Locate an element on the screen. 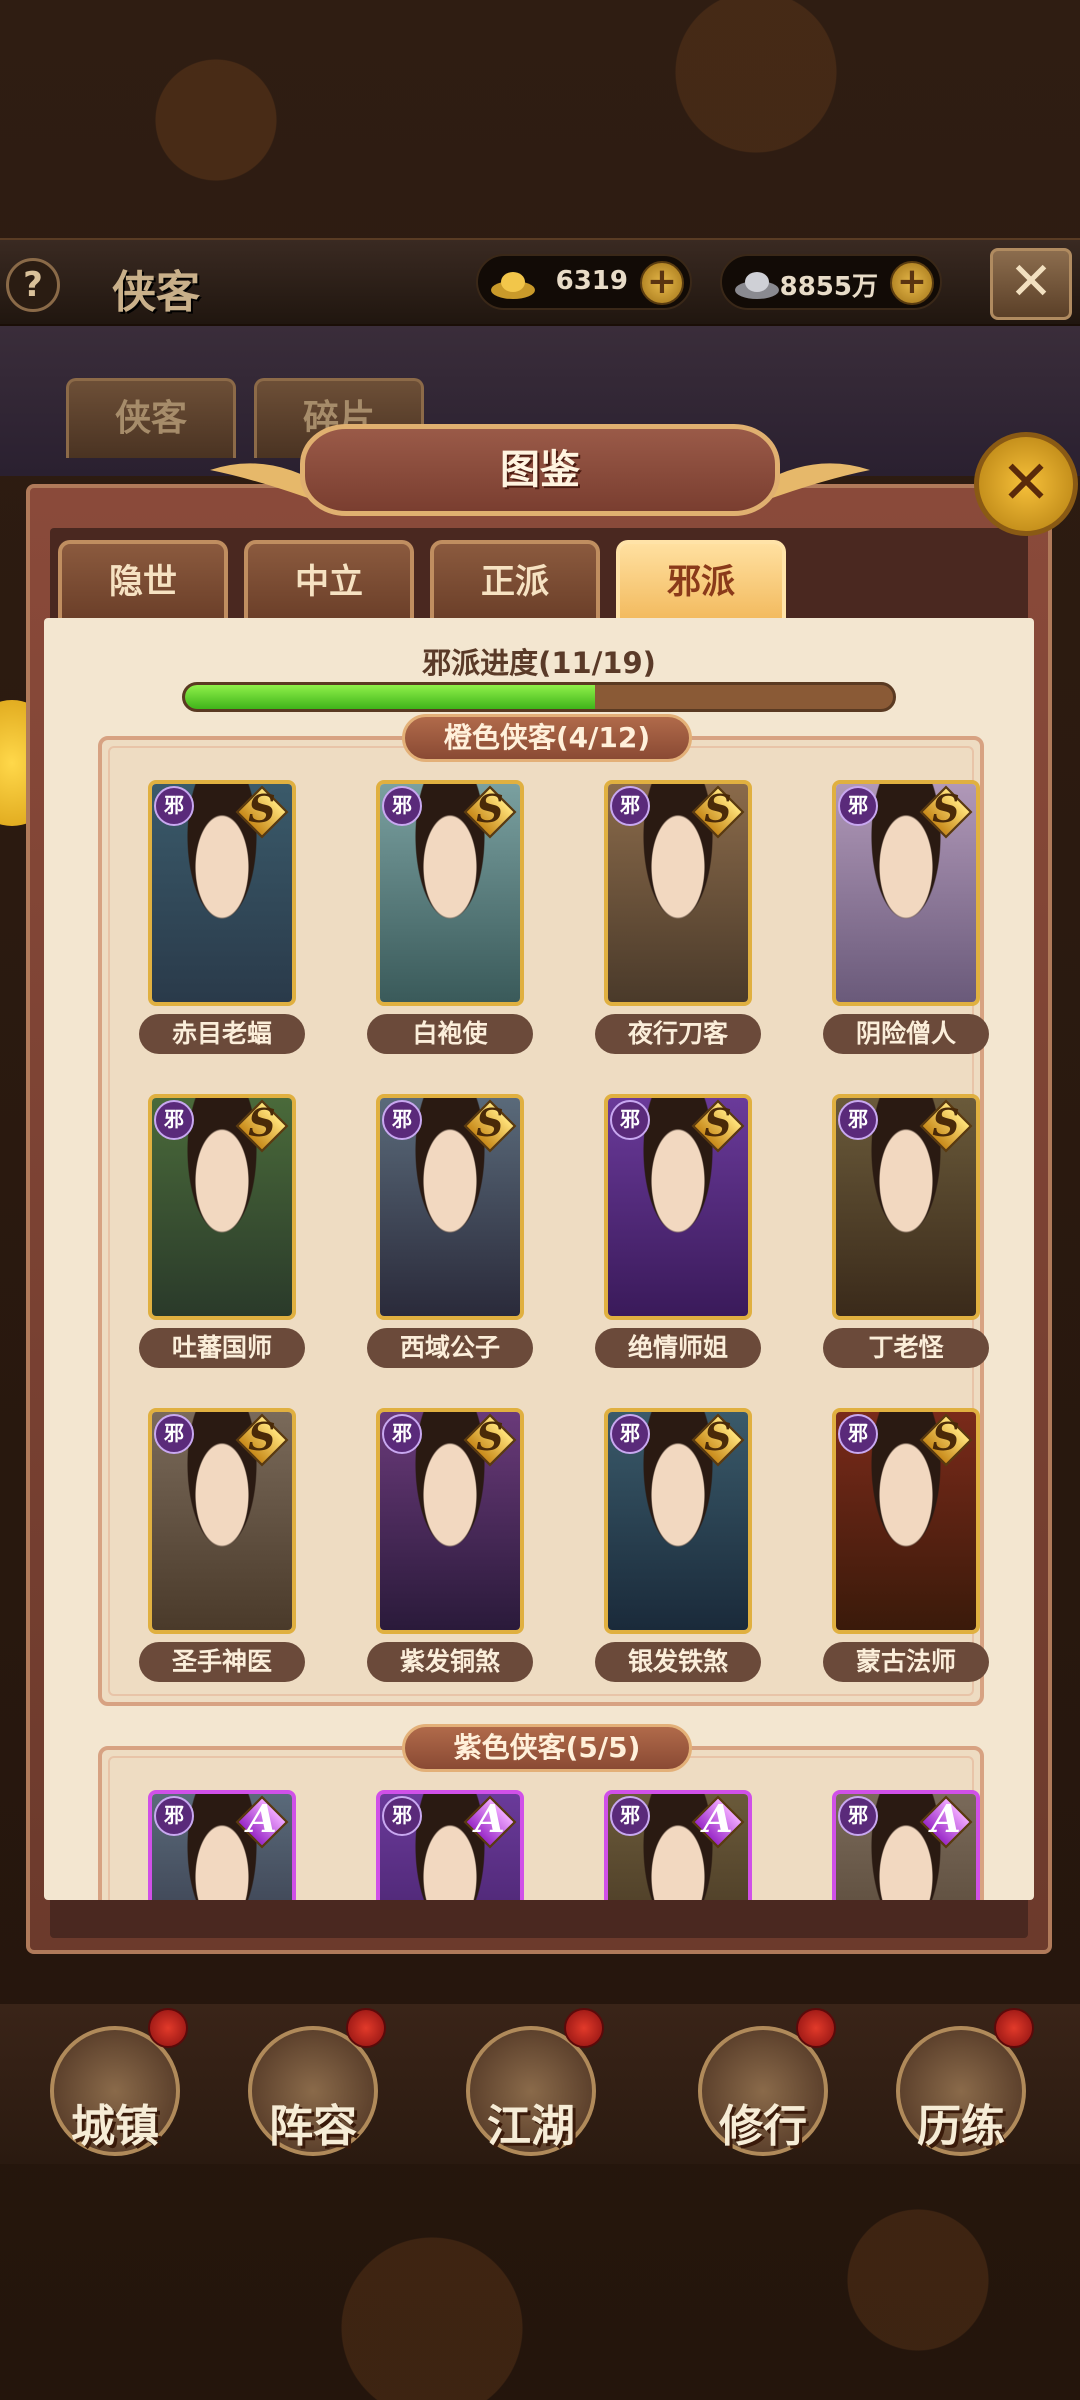  hero-name: 吐蕃国师 is located at coordinates (221, 1347).